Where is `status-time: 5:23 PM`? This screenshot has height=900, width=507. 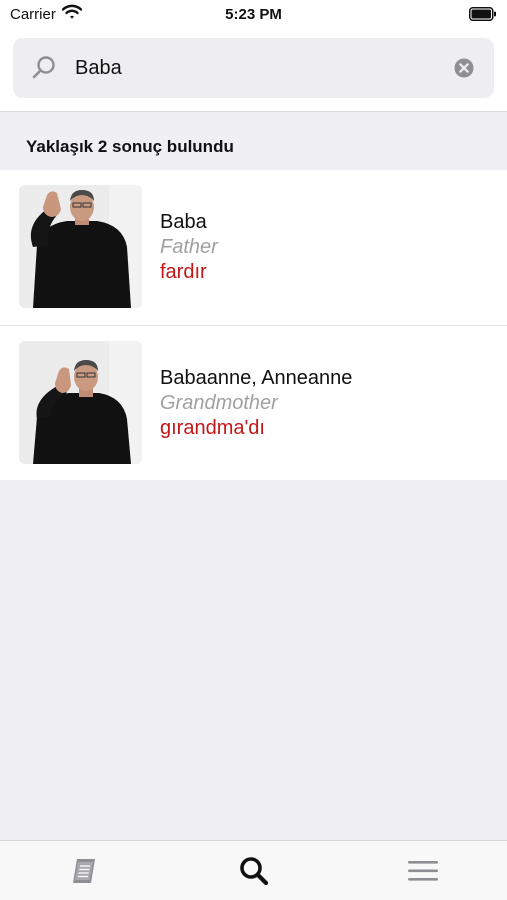
status-time: 5:23 PM is located at coordinates (253, 14).